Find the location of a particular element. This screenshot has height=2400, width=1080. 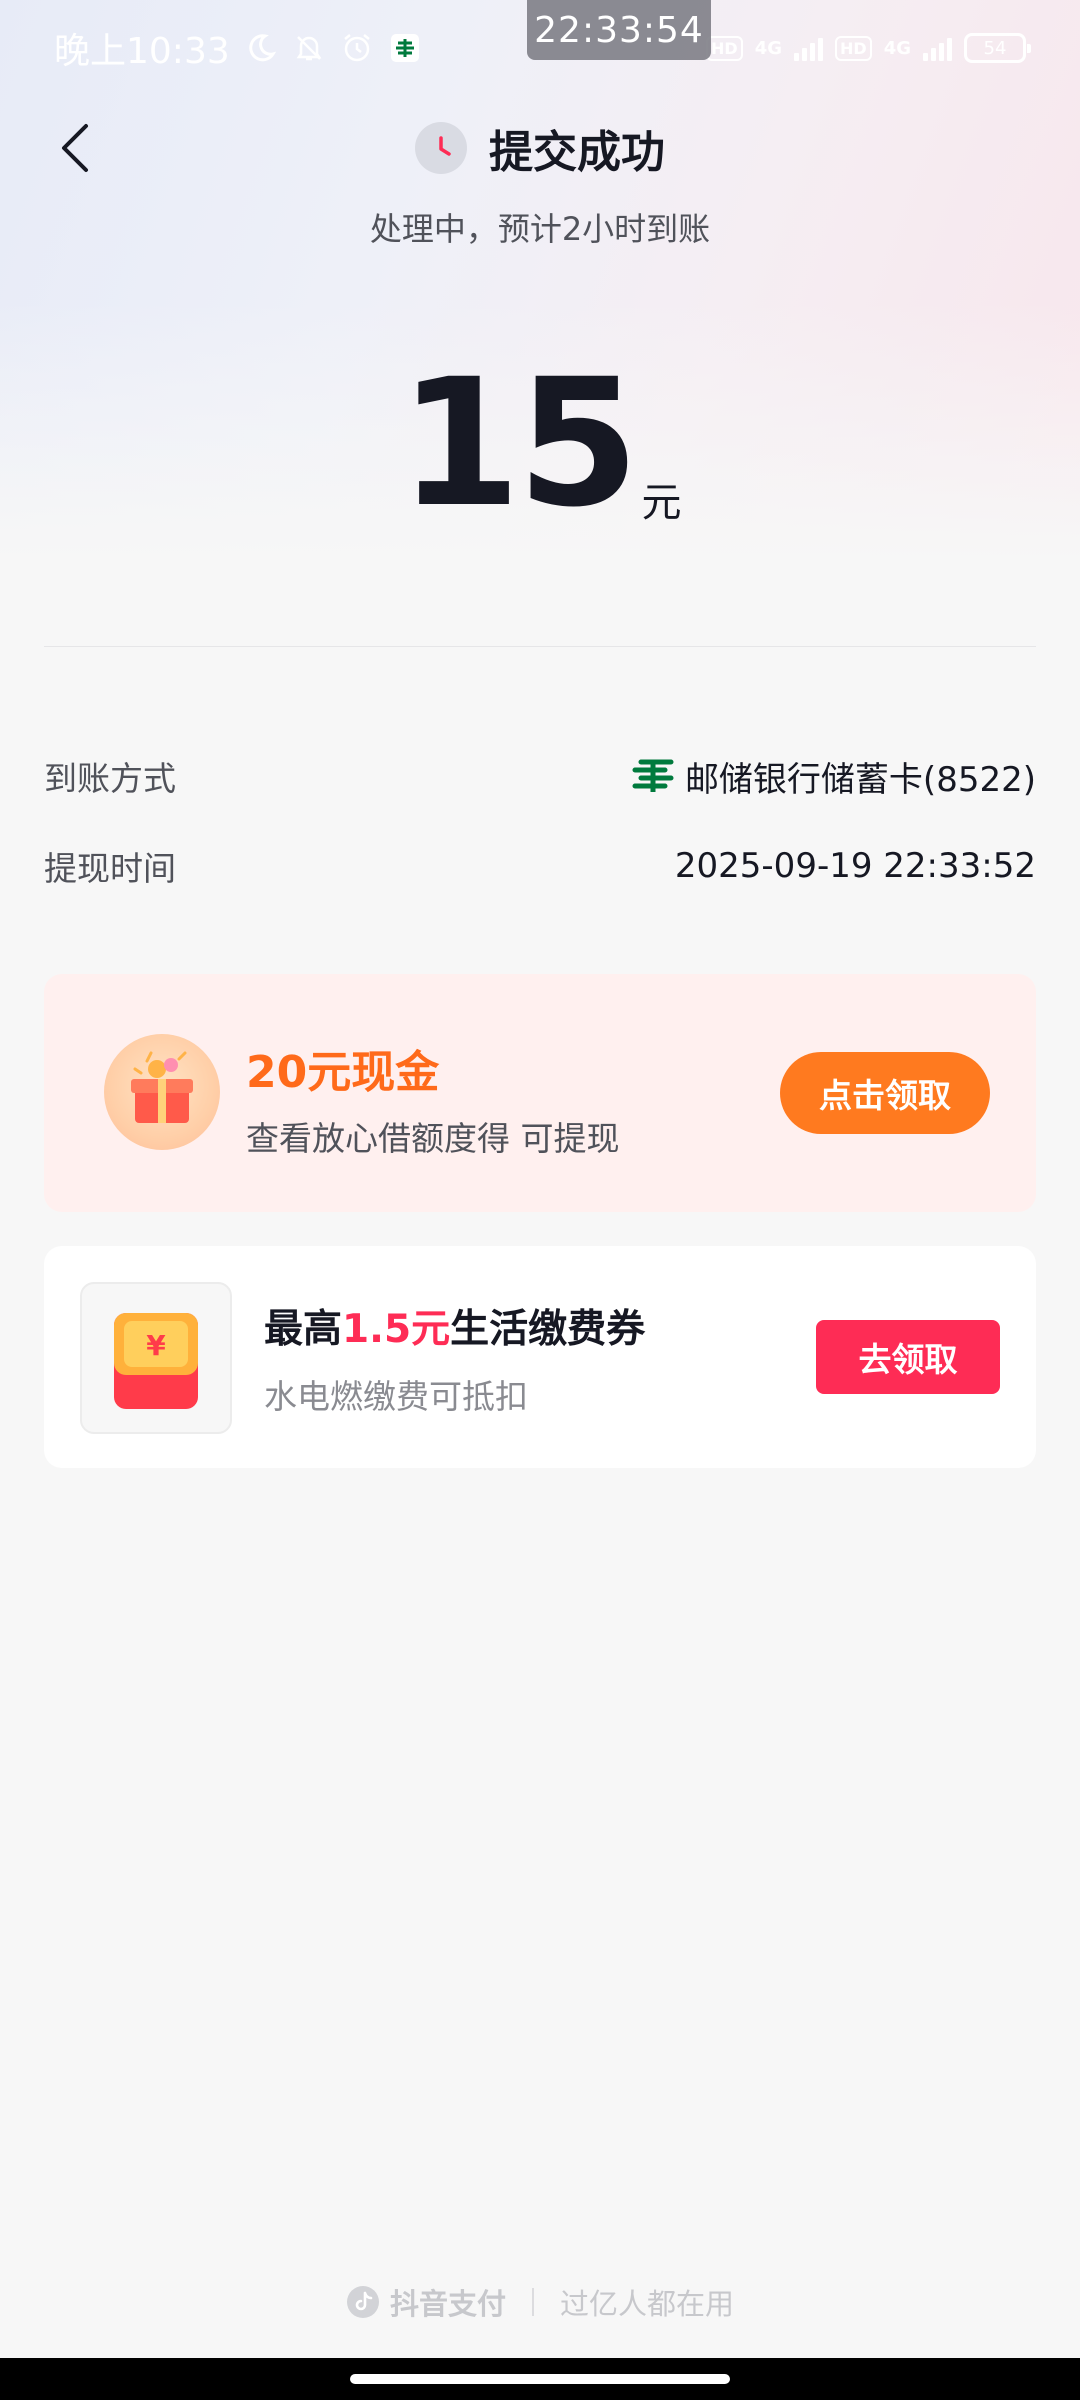

hd-badge-2: HD is located at coordinates (853, 48).